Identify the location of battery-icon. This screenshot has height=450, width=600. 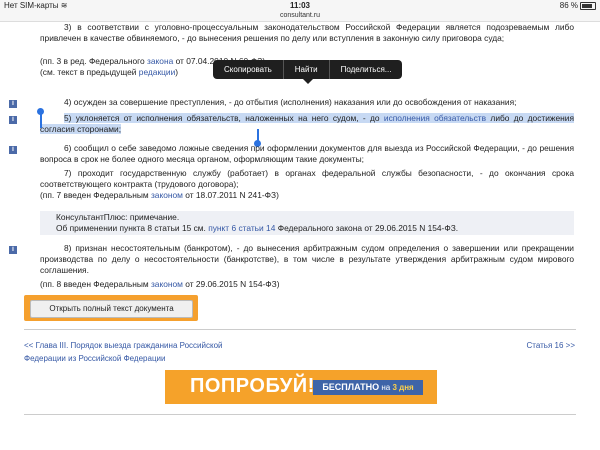
(588, 5).